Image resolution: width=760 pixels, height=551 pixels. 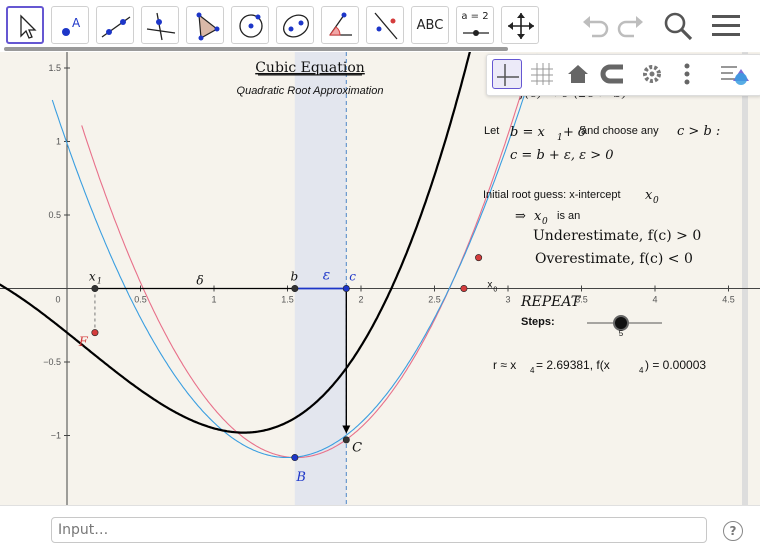 I want to click on result-value-2: ) = 0.00003, so click(x=675, y=365).